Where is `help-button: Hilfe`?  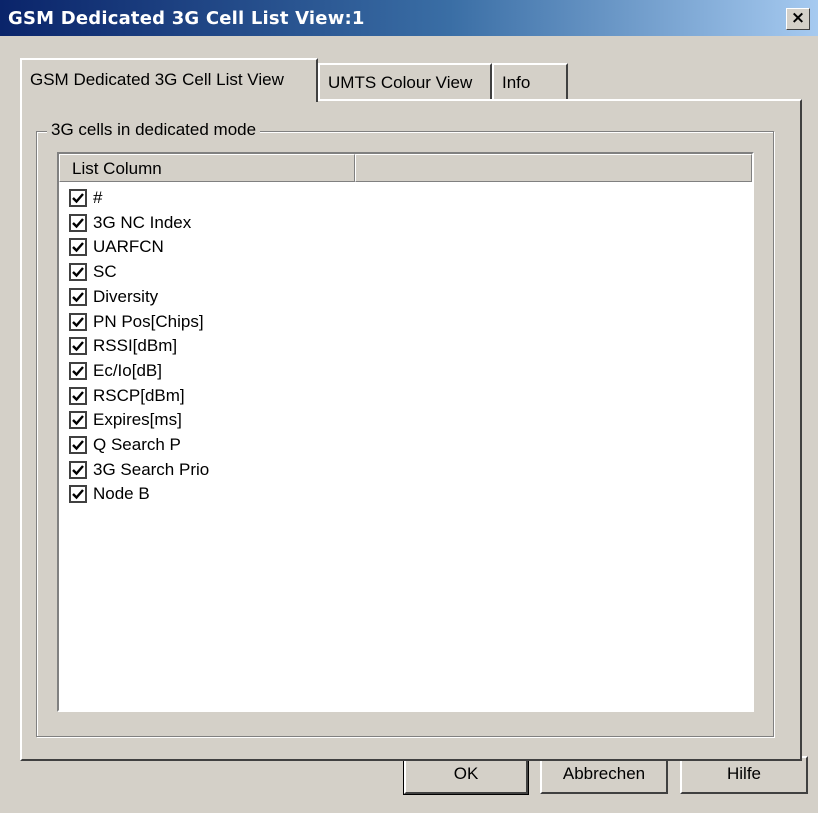
help-button: Hilfe is located at coordinates (744, 775).